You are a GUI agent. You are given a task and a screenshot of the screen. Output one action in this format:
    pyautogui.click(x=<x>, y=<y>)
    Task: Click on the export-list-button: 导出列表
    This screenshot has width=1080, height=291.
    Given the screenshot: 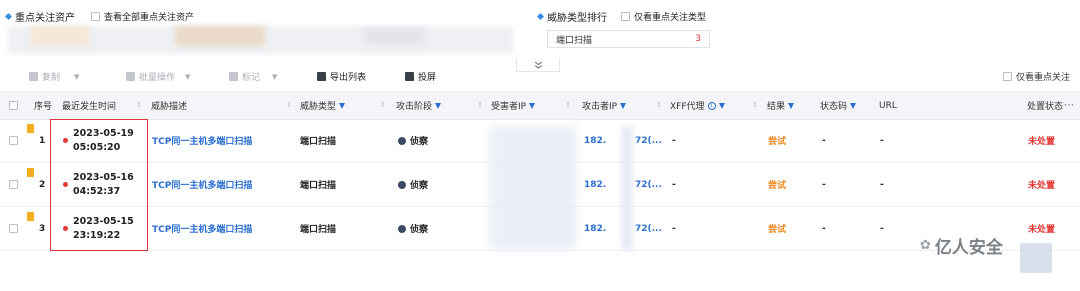 What is the action you would take?
    pyautogui.click(x=341, y=76)
    